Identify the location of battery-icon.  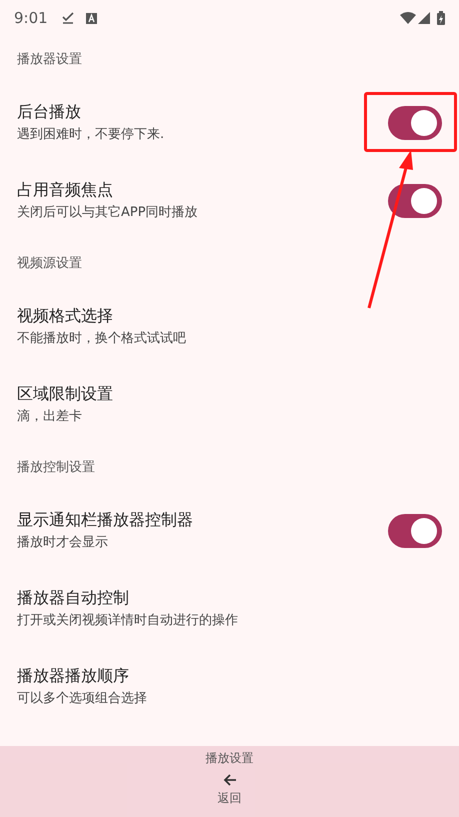
(441, 18).